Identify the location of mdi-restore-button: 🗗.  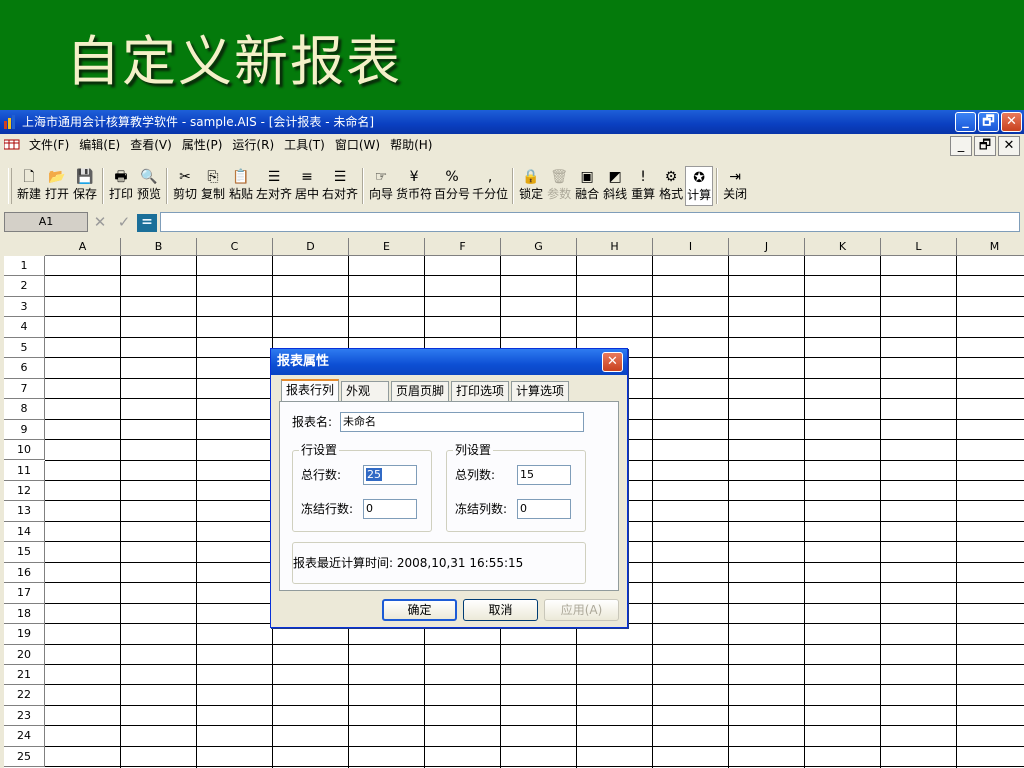
(985, 146).